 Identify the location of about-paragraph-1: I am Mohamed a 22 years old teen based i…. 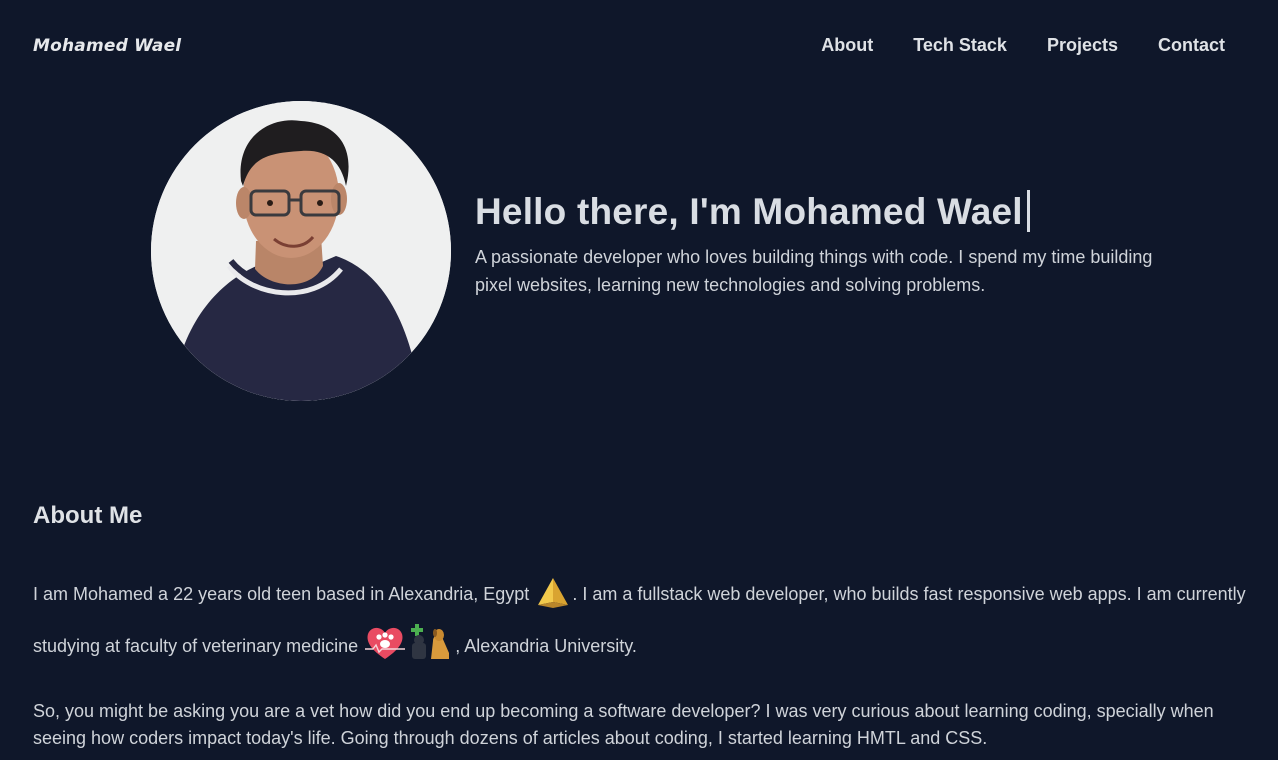
(640, 624).